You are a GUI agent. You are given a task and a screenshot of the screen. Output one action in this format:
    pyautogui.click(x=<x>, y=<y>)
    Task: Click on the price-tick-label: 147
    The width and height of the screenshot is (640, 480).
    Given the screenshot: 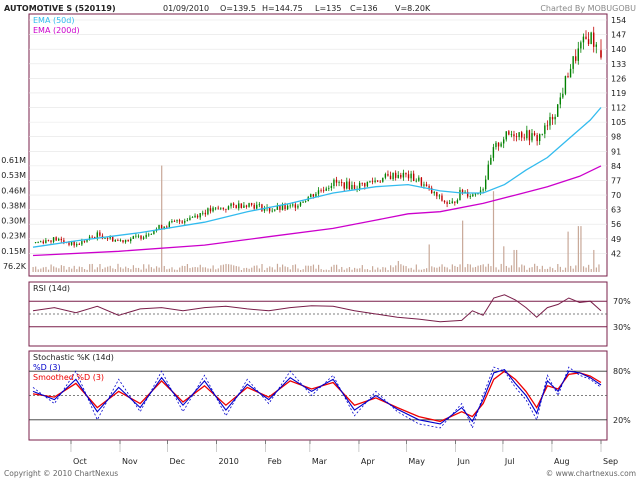 What is the action you would take?
    pyautogui.click(x=618, y=35)
    